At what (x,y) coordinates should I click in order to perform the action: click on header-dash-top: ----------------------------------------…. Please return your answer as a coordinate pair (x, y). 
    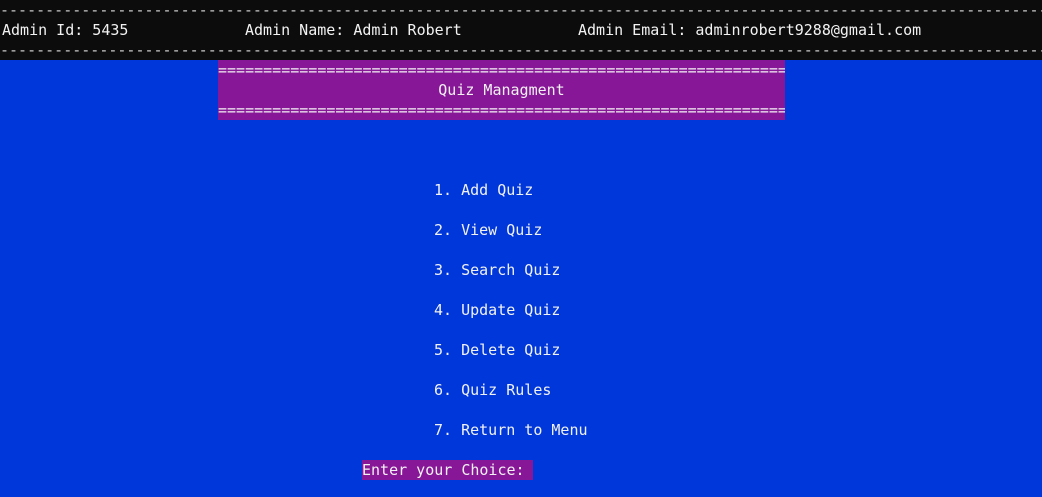
    Looking at the image, I should click on (521, 10).